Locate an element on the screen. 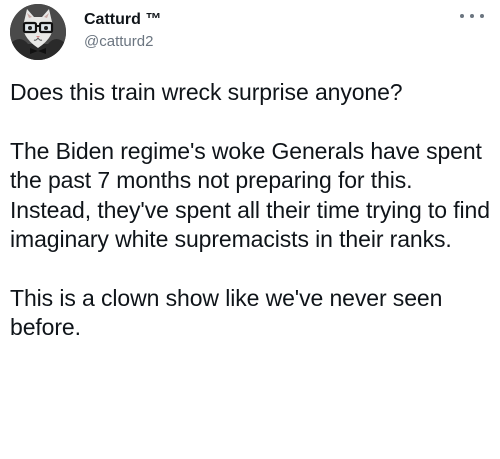 The width and height of the screenshot is (500, 459). ellipsis-icon is located at coordinates (472, 16).